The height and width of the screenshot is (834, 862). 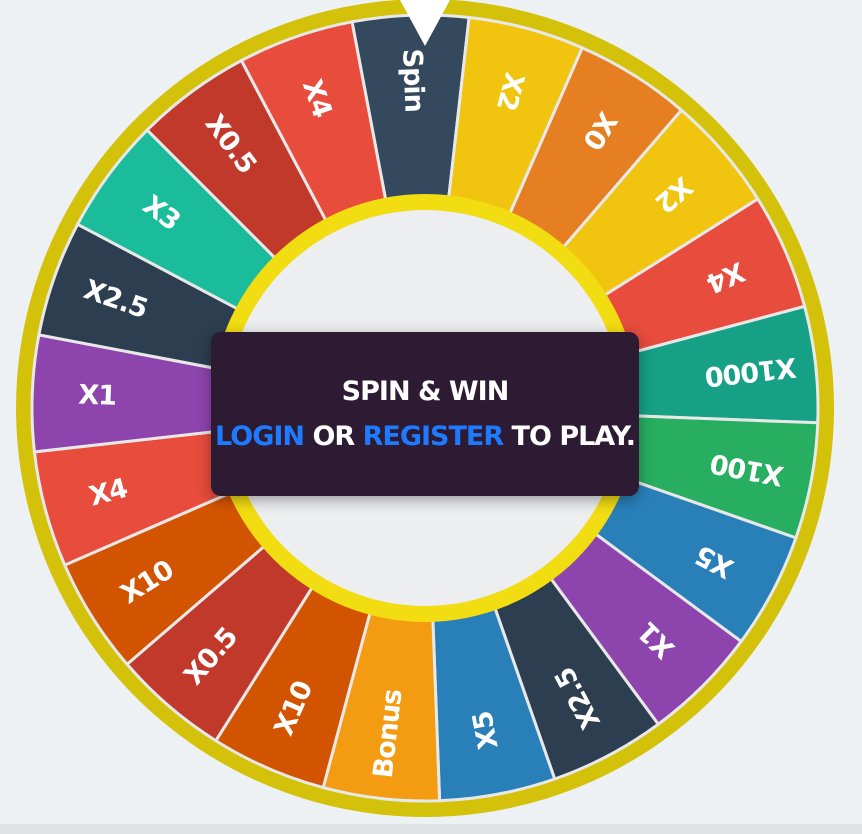 What do you see at coordinates (97, 395) in the screenshot?
I see `wheel-segment-label: X1` at bounding box center [97, 395].